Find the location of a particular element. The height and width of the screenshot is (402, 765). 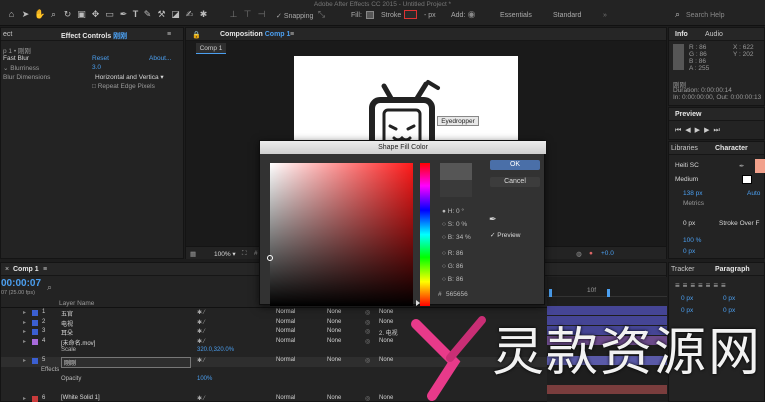

home-icon: ⌂ is located at coordinates (11, 14).